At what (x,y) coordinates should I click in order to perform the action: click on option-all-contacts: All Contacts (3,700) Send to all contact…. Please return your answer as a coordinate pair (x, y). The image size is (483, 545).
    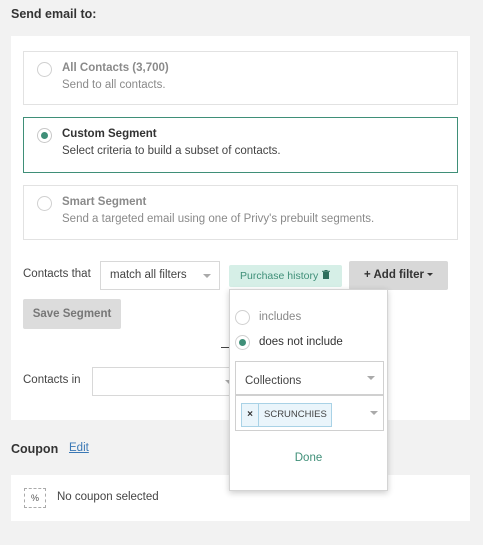
    Looking at the image, I should click on (240, 78).